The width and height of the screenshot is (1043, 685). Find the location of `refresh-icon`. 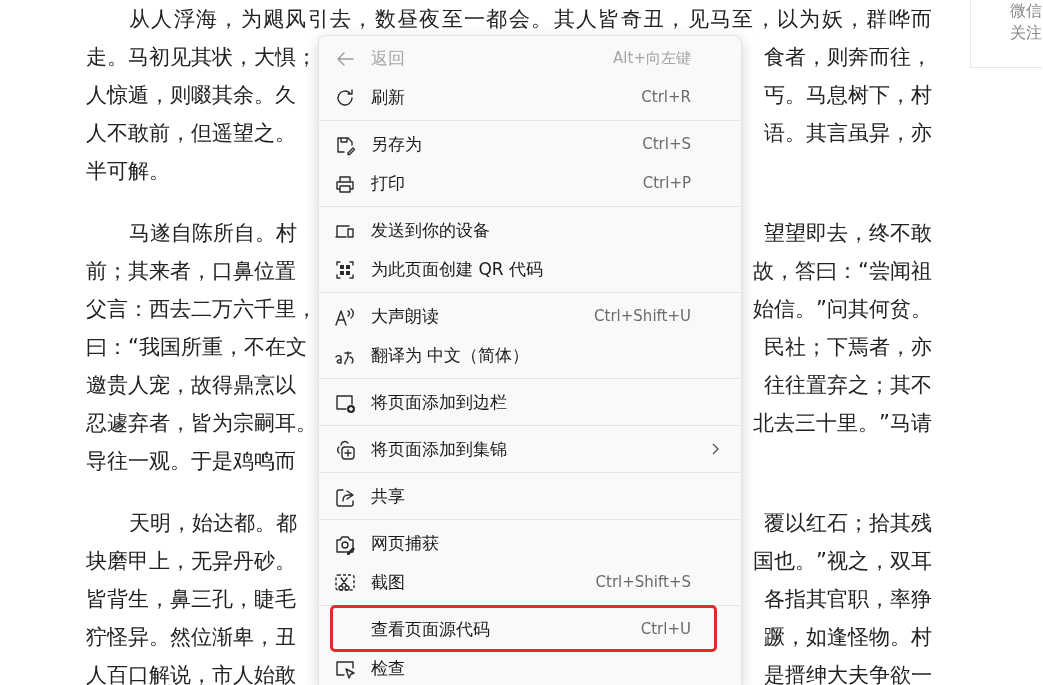

refresh-icon is located at coordinates (345, 97).